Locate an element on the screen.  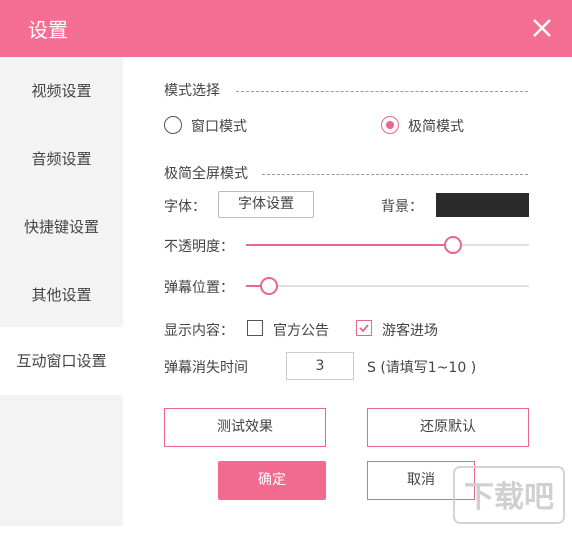
watermark-text: 下载吧 is located at coordinates (509, 497).